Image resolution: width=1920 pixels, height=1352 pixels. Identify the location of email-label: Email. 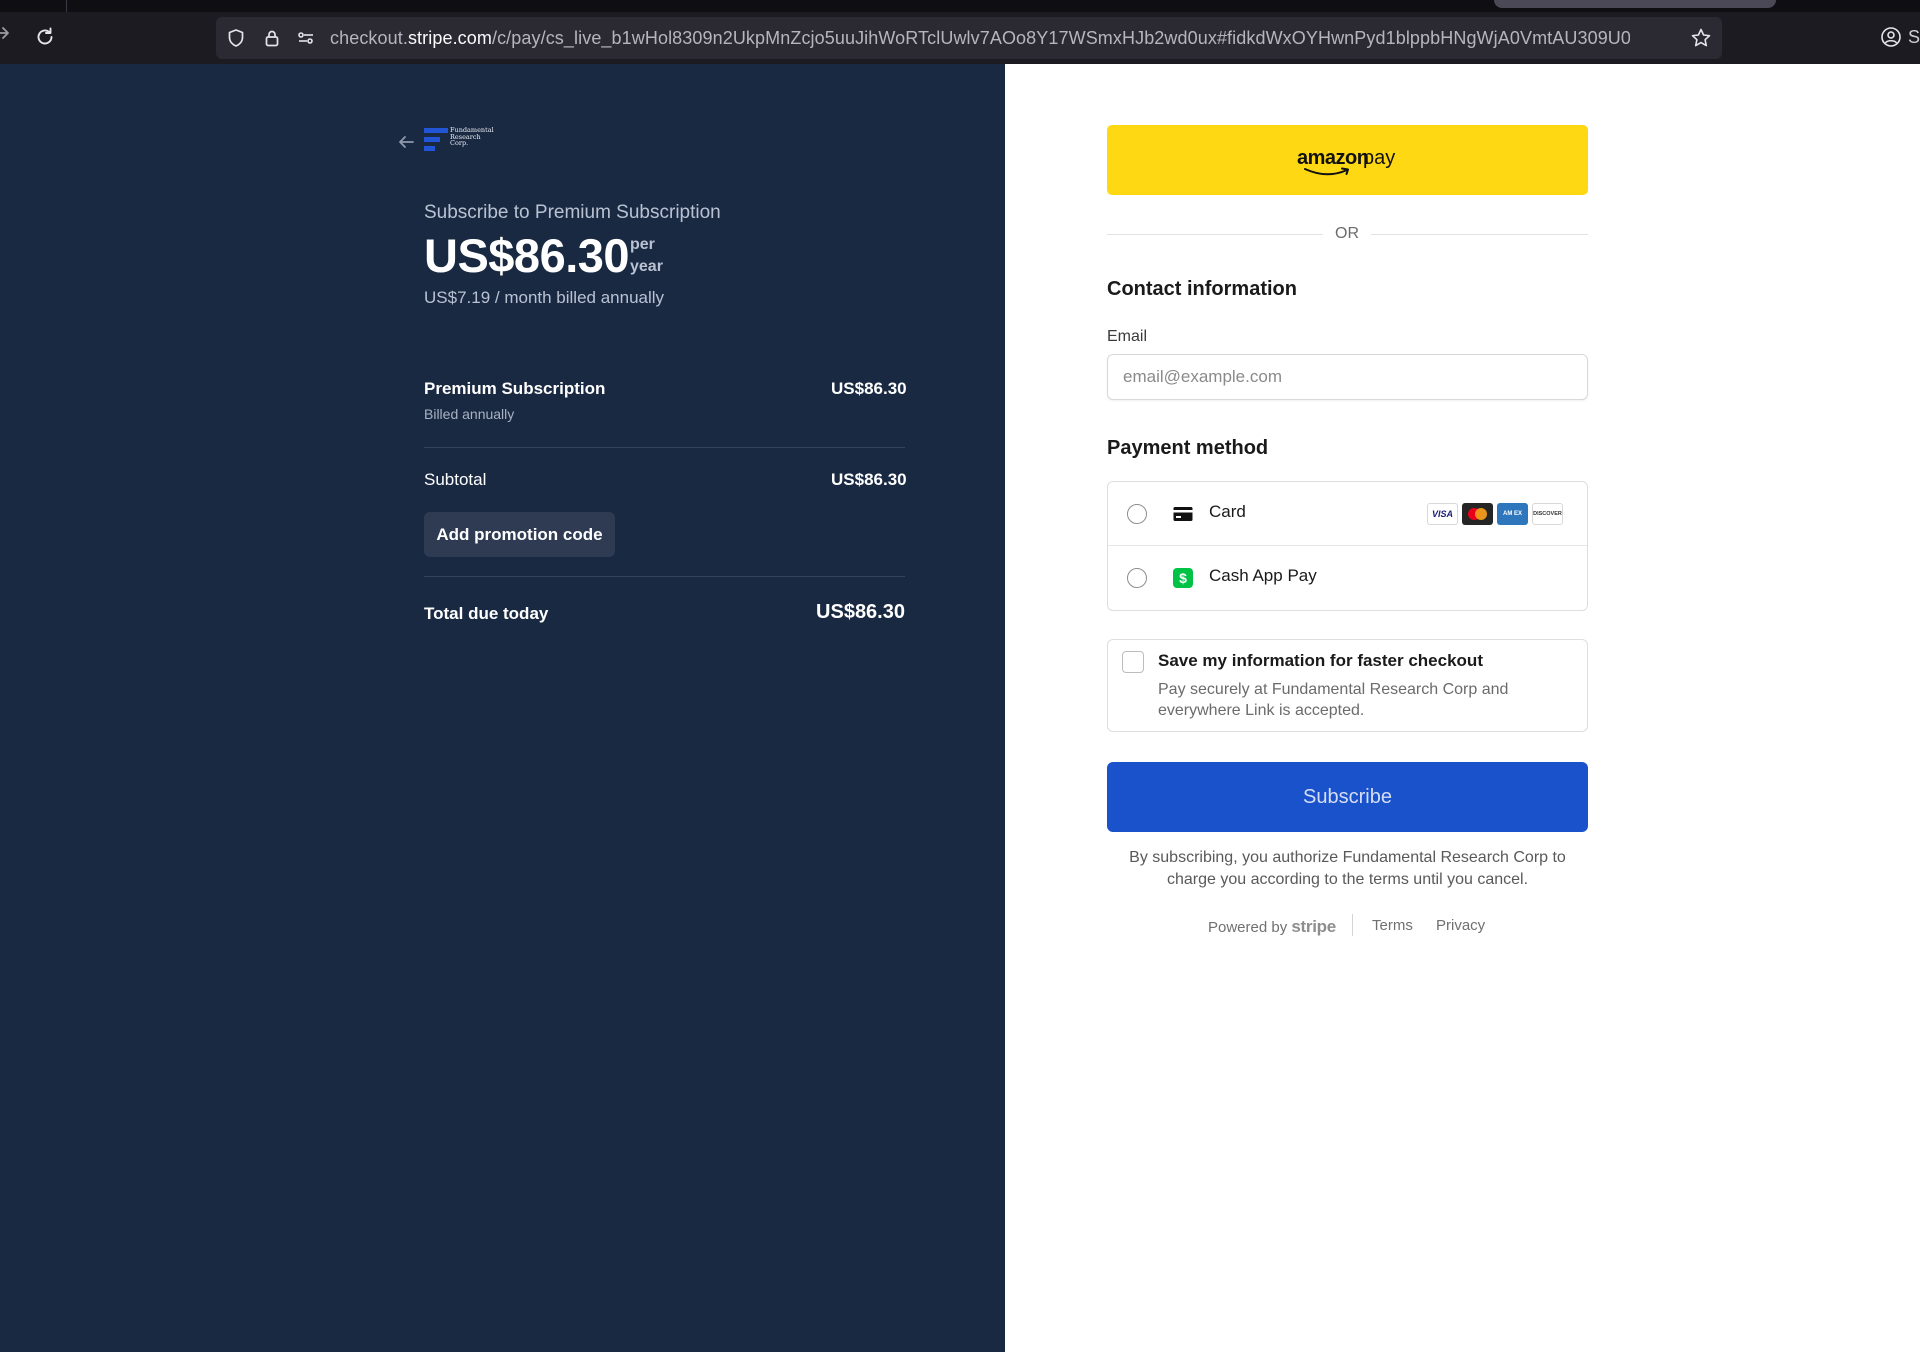
(1127, 336).